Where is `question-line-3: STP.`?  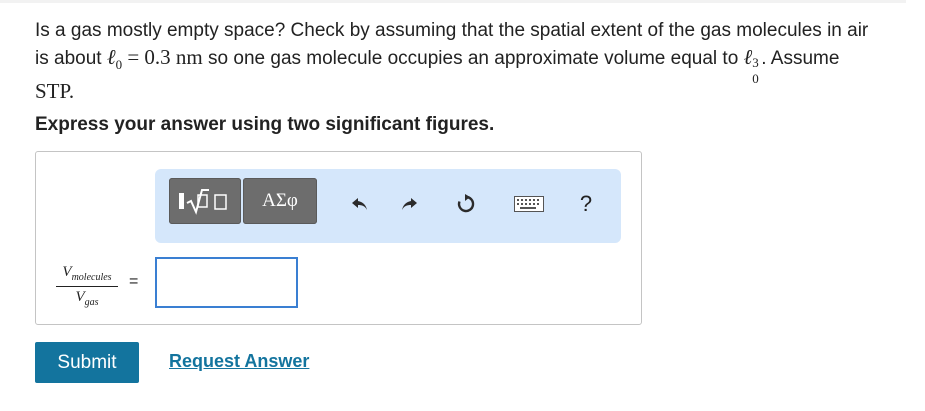 question-line-3: STP. is located at coordinates (55, 91).